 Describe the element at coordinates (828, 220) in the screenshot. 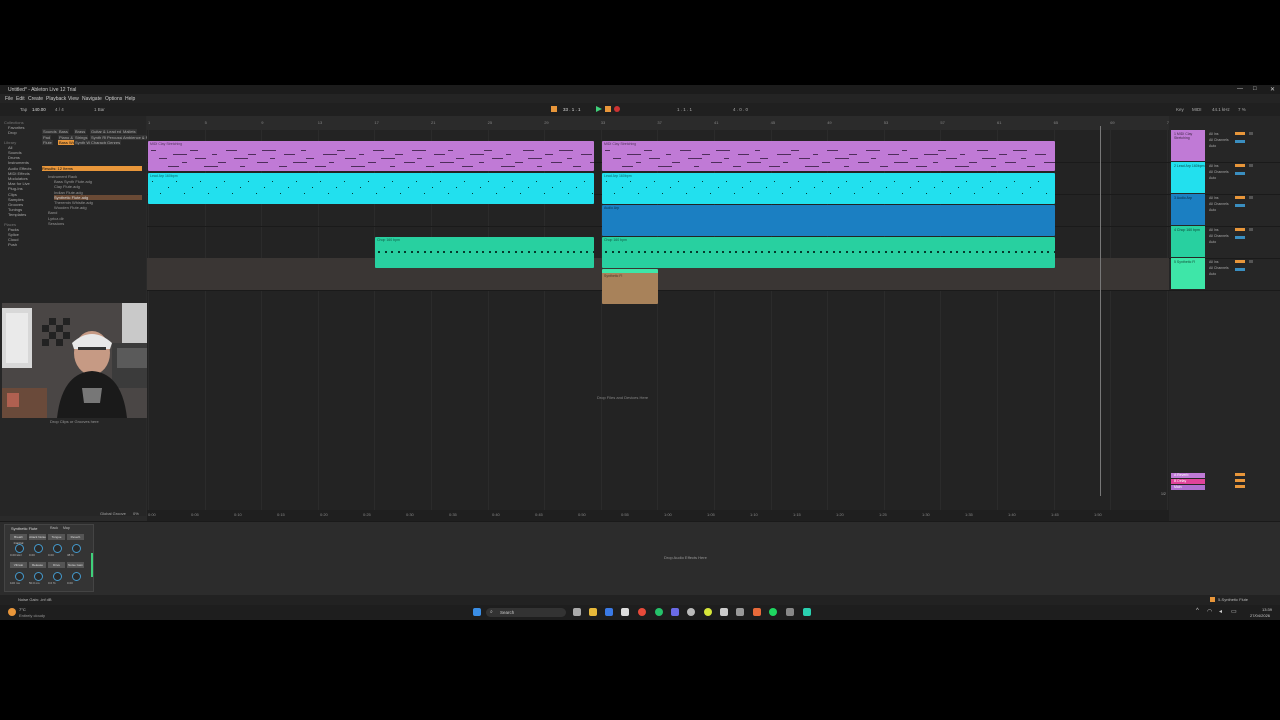

I see `clip: Audio Arp` at that location.